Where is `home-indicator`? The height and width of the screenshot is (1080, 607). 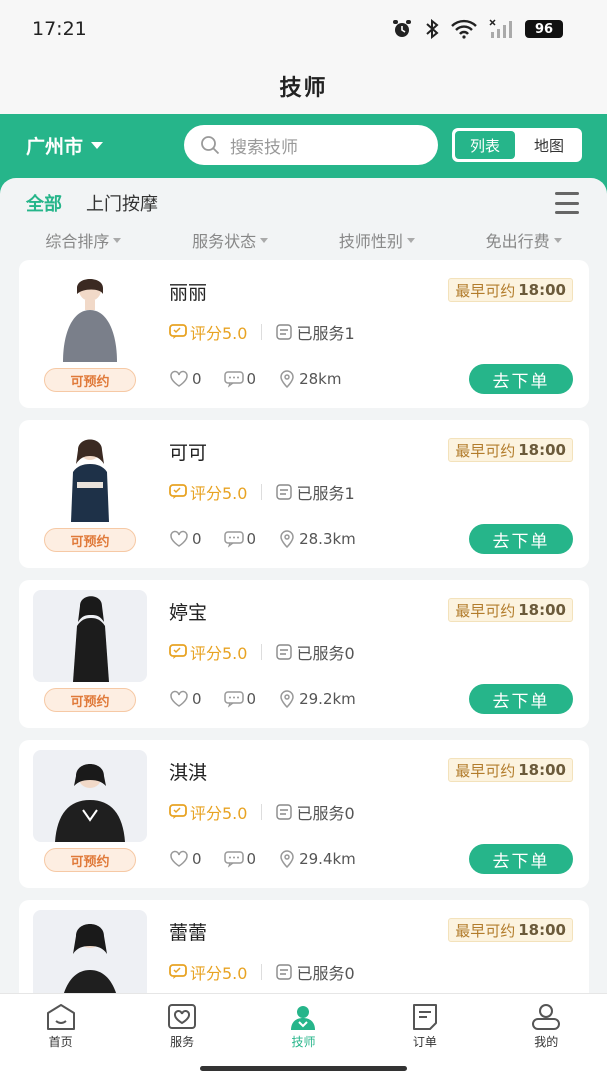
home-indicator is located at coordinates (303, 1069).